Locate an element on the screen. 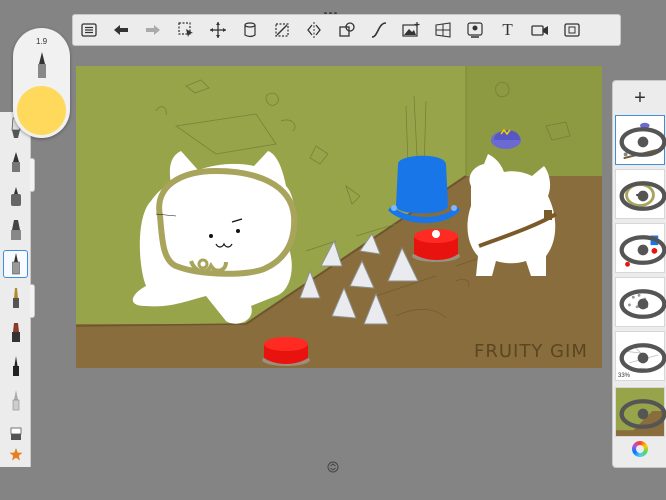  fill-bucket-icon is located at coordinates (250, 30).